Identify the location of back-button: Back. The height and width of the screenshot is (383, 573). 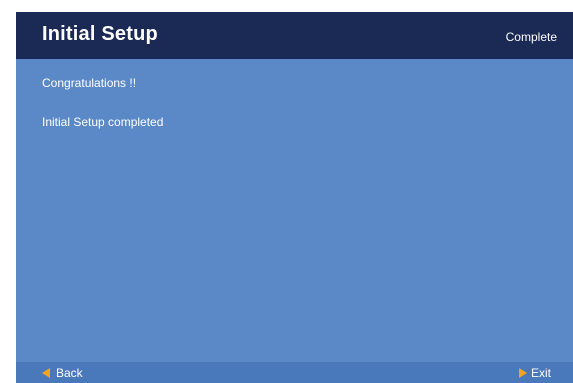
(62, 373).